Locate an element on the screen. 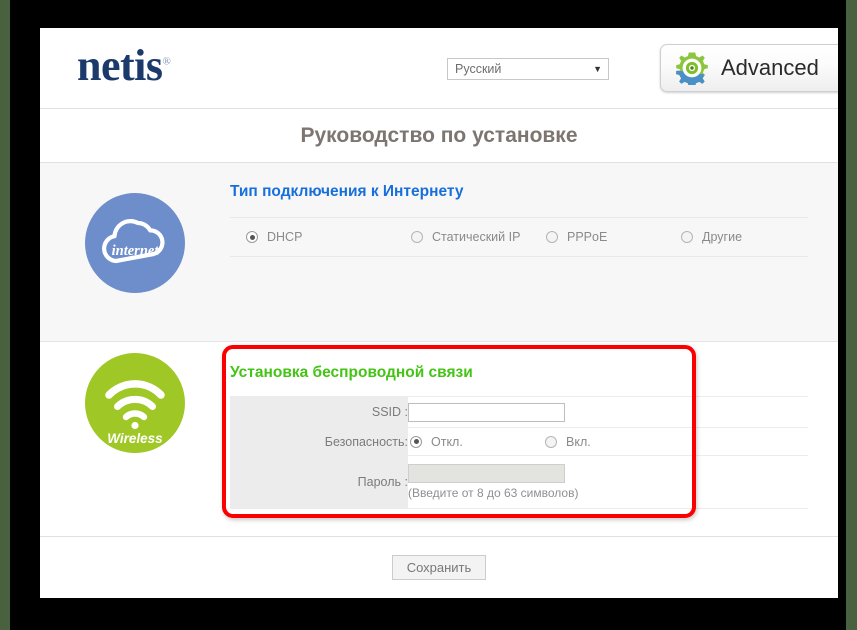  security-radio-group: Откл. Вкл. is located at coordinates (608, 442).